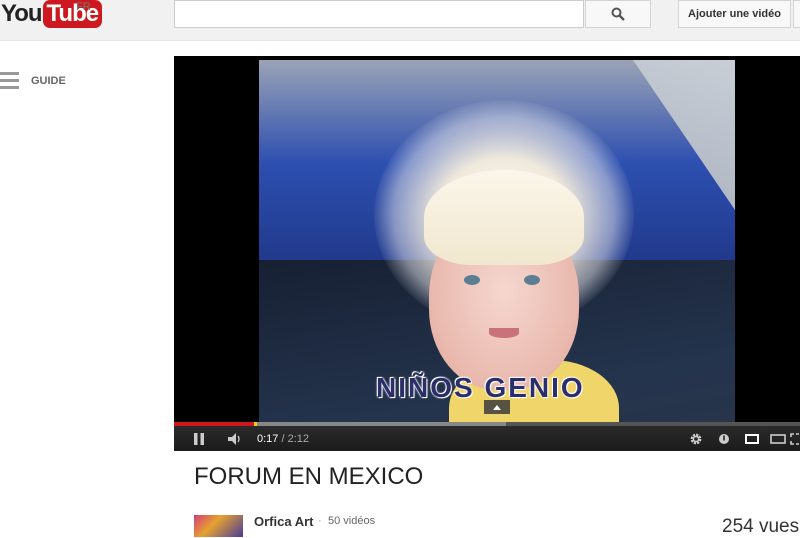 The height and width of the screenshot is (538, 800). What do you see at coordinates (504, 217) in the screenshot?
I see `video-bangs` at bounding box center [504, 217].